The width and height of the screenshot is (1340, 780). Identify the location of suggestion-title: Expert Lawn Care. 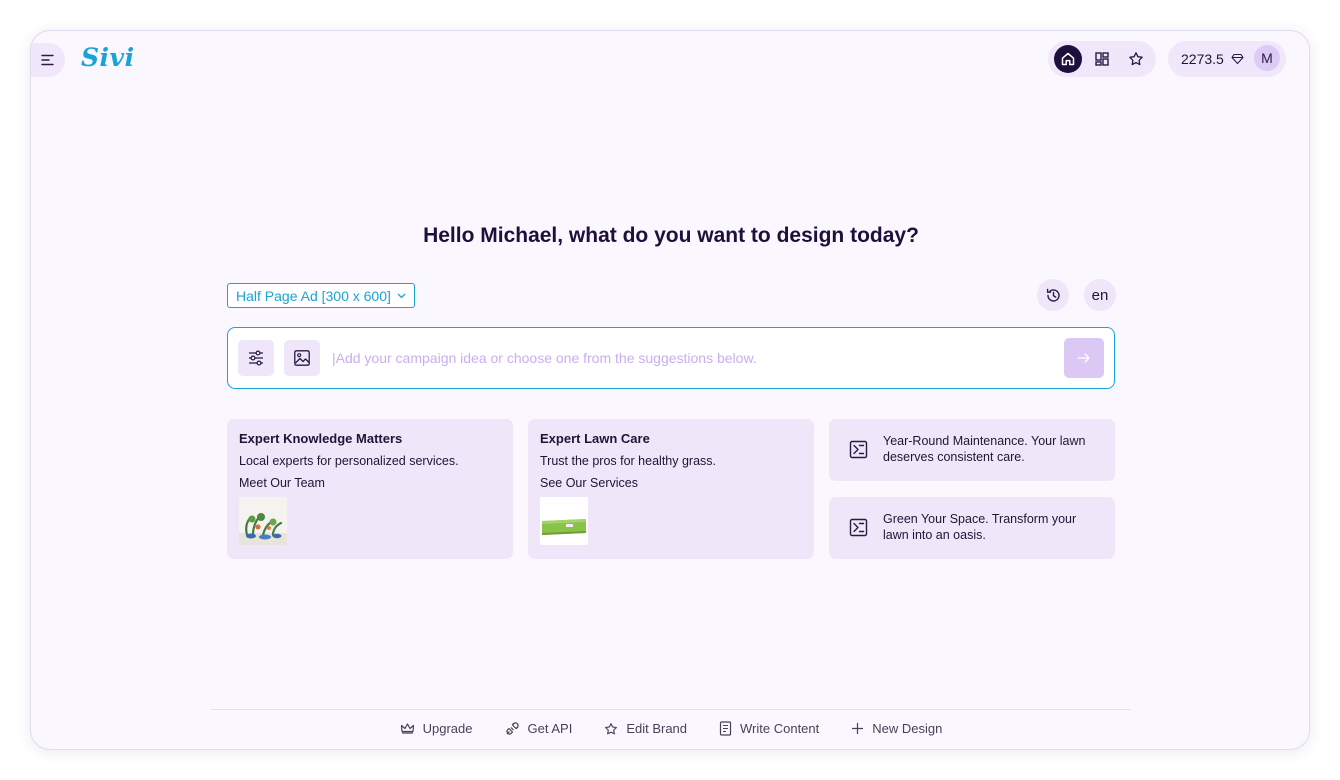
(595, 438).